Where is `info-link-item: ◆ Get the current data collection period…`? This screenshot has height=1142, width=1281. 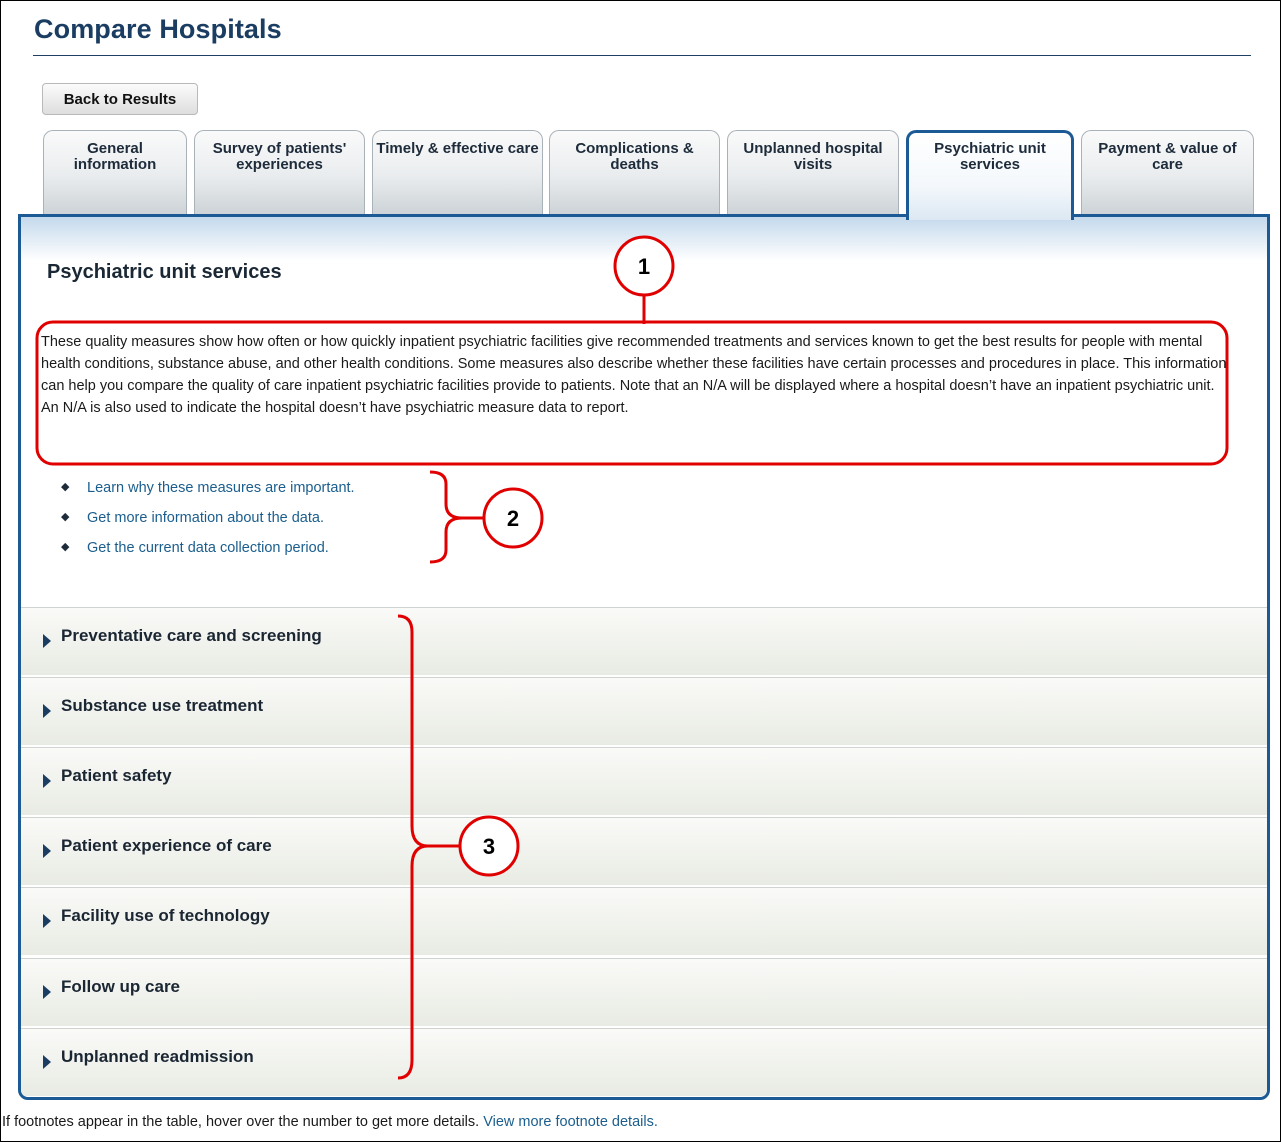
info-link-item: ◆ Get the current data collection period… is located at coordinates (208, 554).